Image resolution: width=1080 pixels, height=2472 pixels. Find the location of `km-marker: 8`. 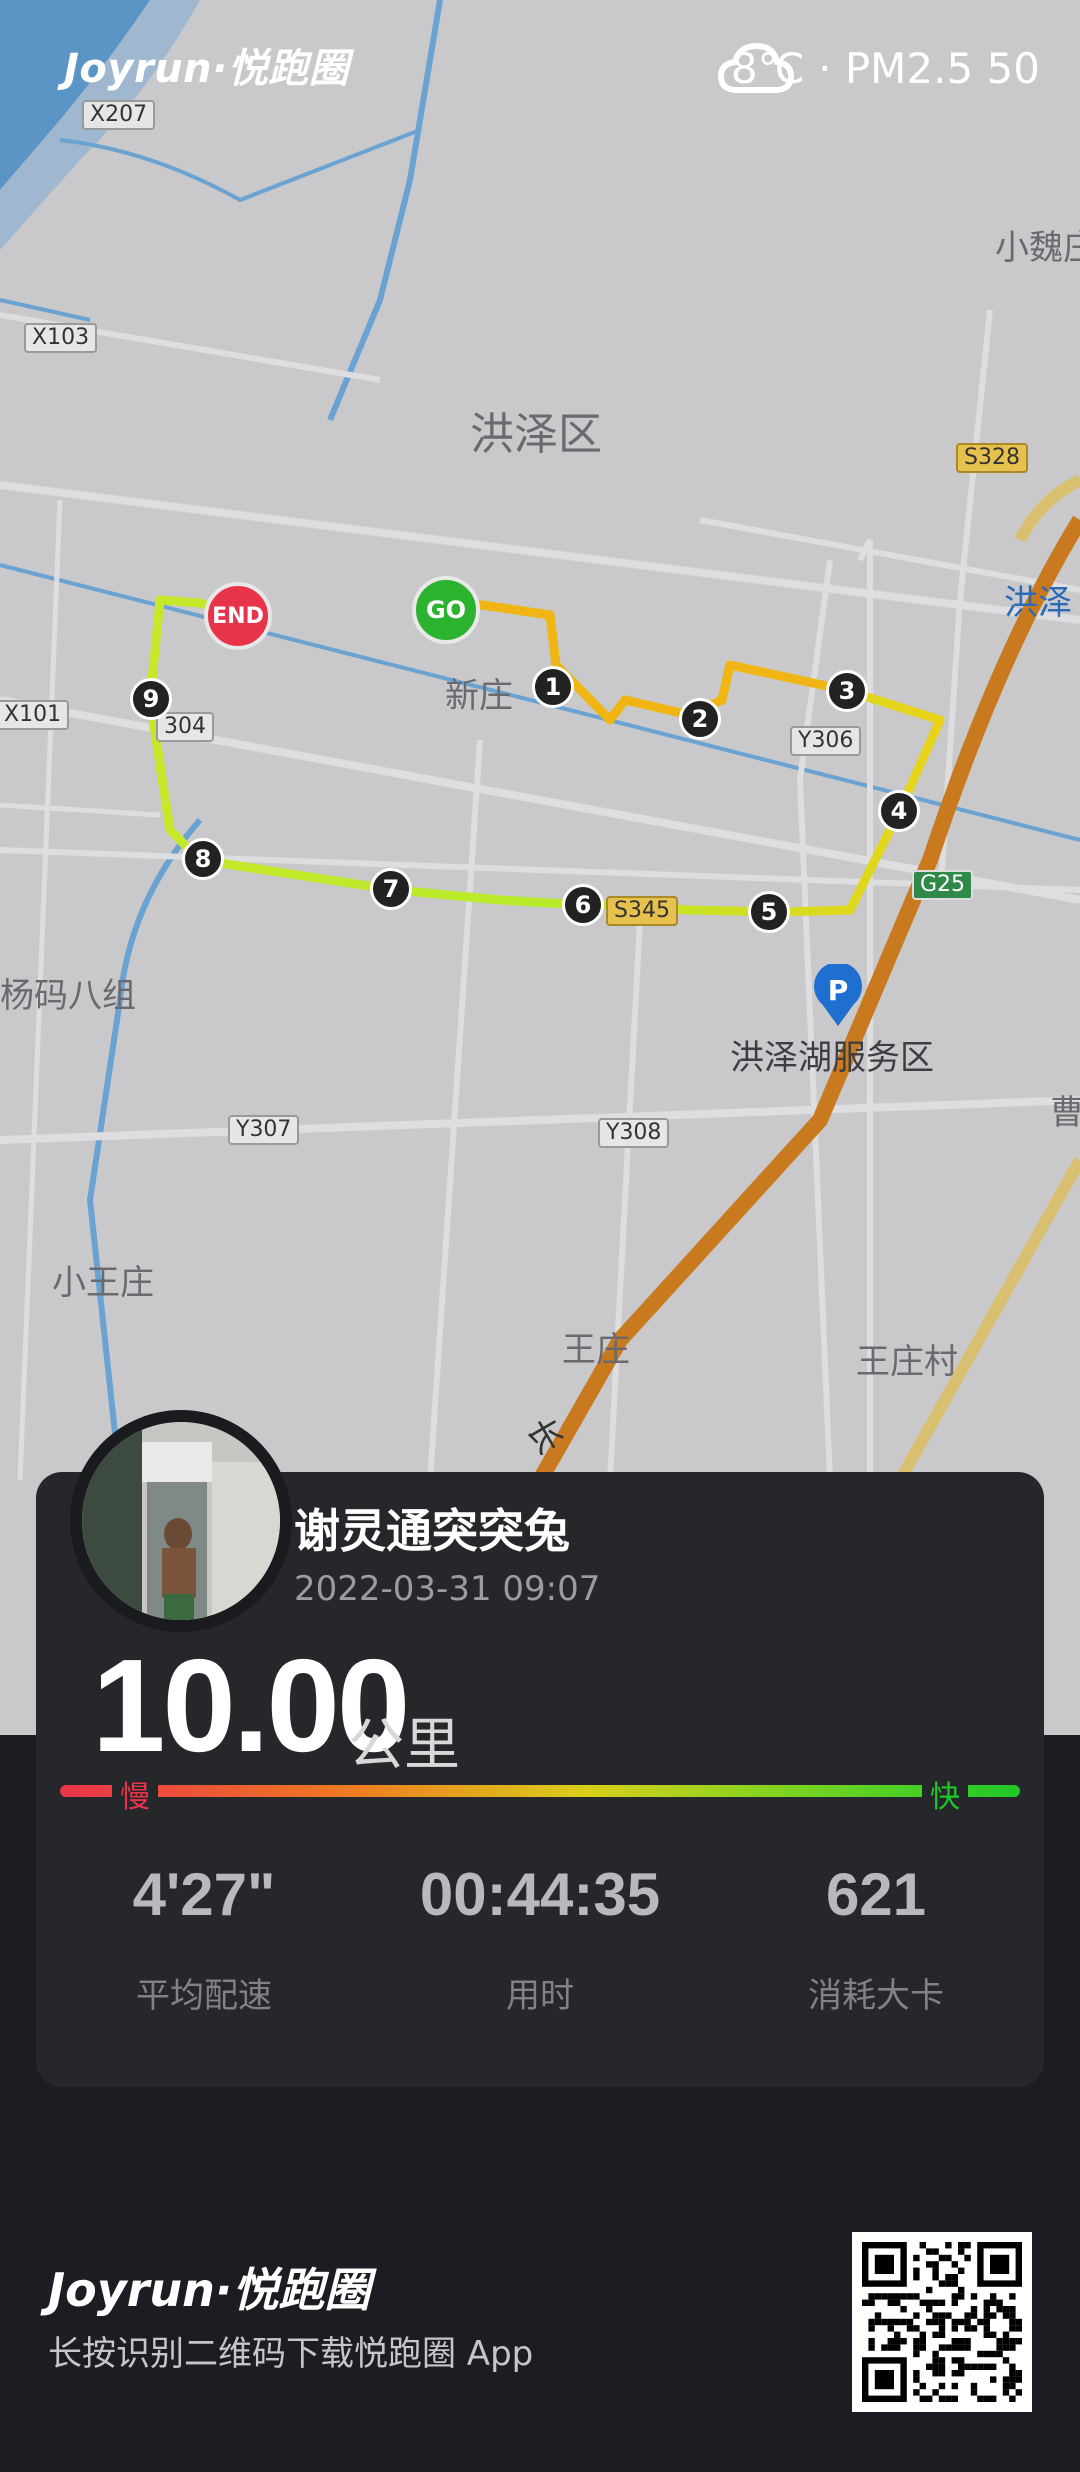

km-marker: 8 is located at coordinates (203, 859).